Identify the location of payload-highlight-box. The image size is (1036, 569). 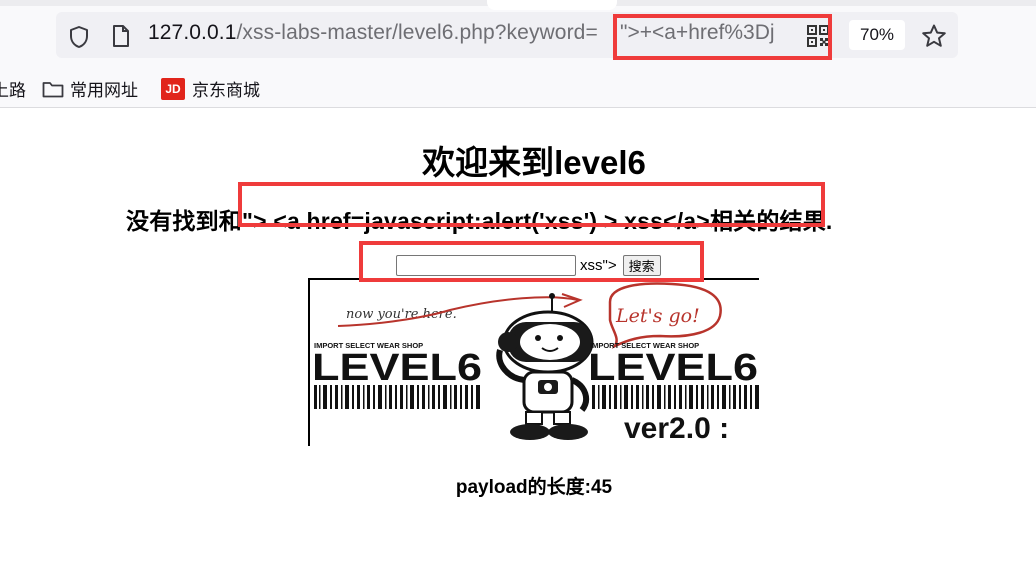
(531, 204).